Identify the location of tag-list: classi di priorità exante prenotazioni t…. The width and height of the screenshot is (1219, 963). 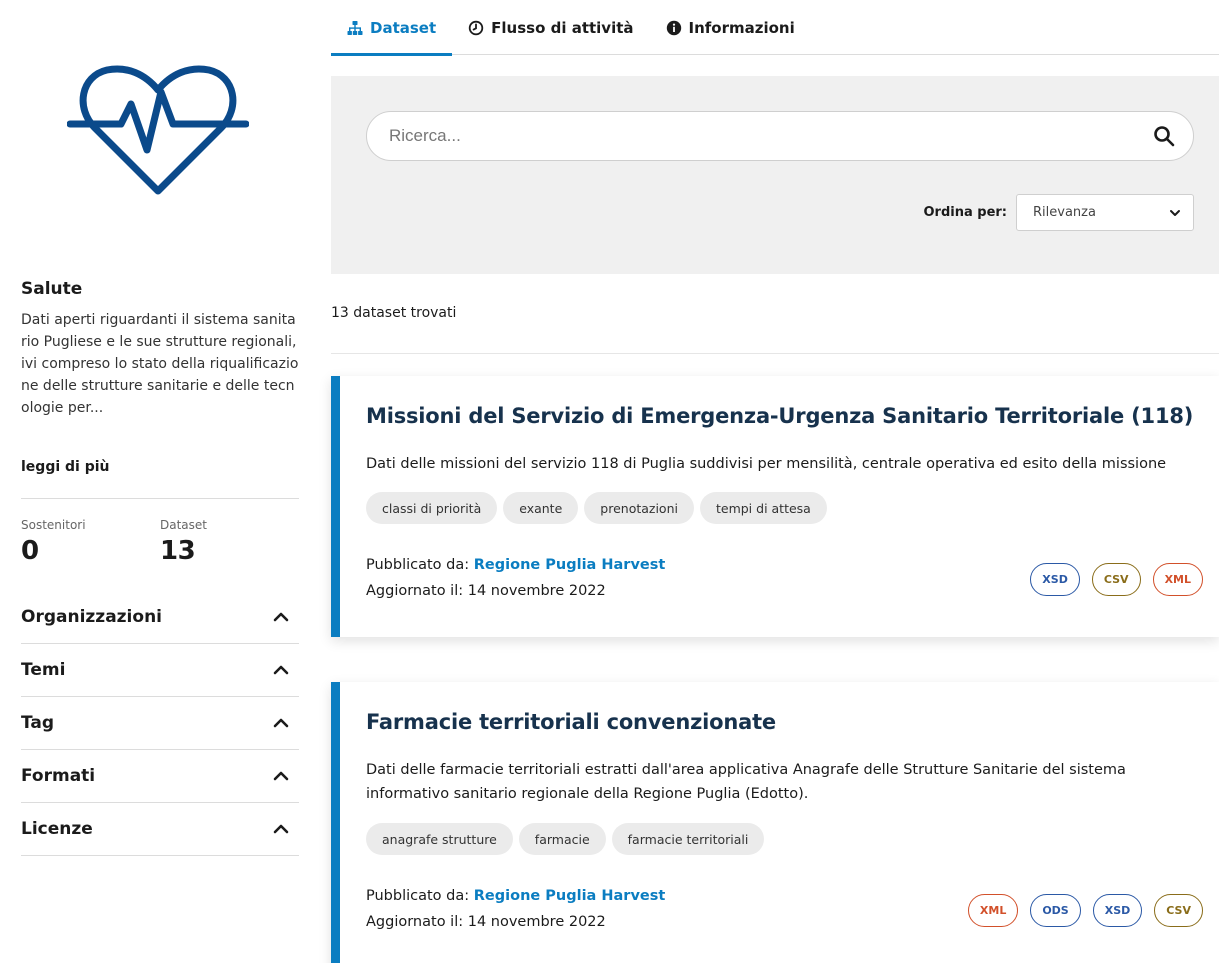
(596, 508).